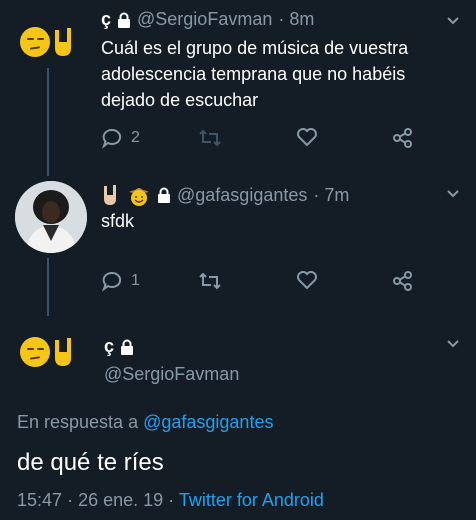 The image size is (476, 520). Describe the element at coordinates (251, 500) in the screenshot. I see `tweet-source: Twitter for Android` at that location.